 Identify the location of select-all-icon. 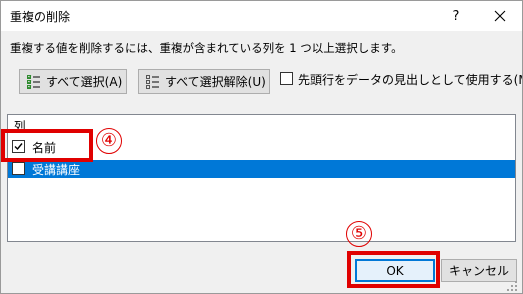
(33, 81).